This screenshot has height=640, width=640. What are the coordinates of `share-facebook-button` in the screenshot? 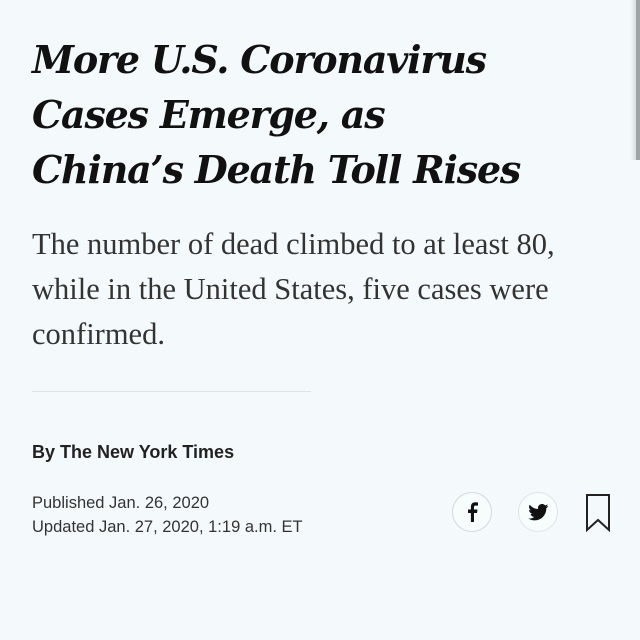 It's located at (472, 512).